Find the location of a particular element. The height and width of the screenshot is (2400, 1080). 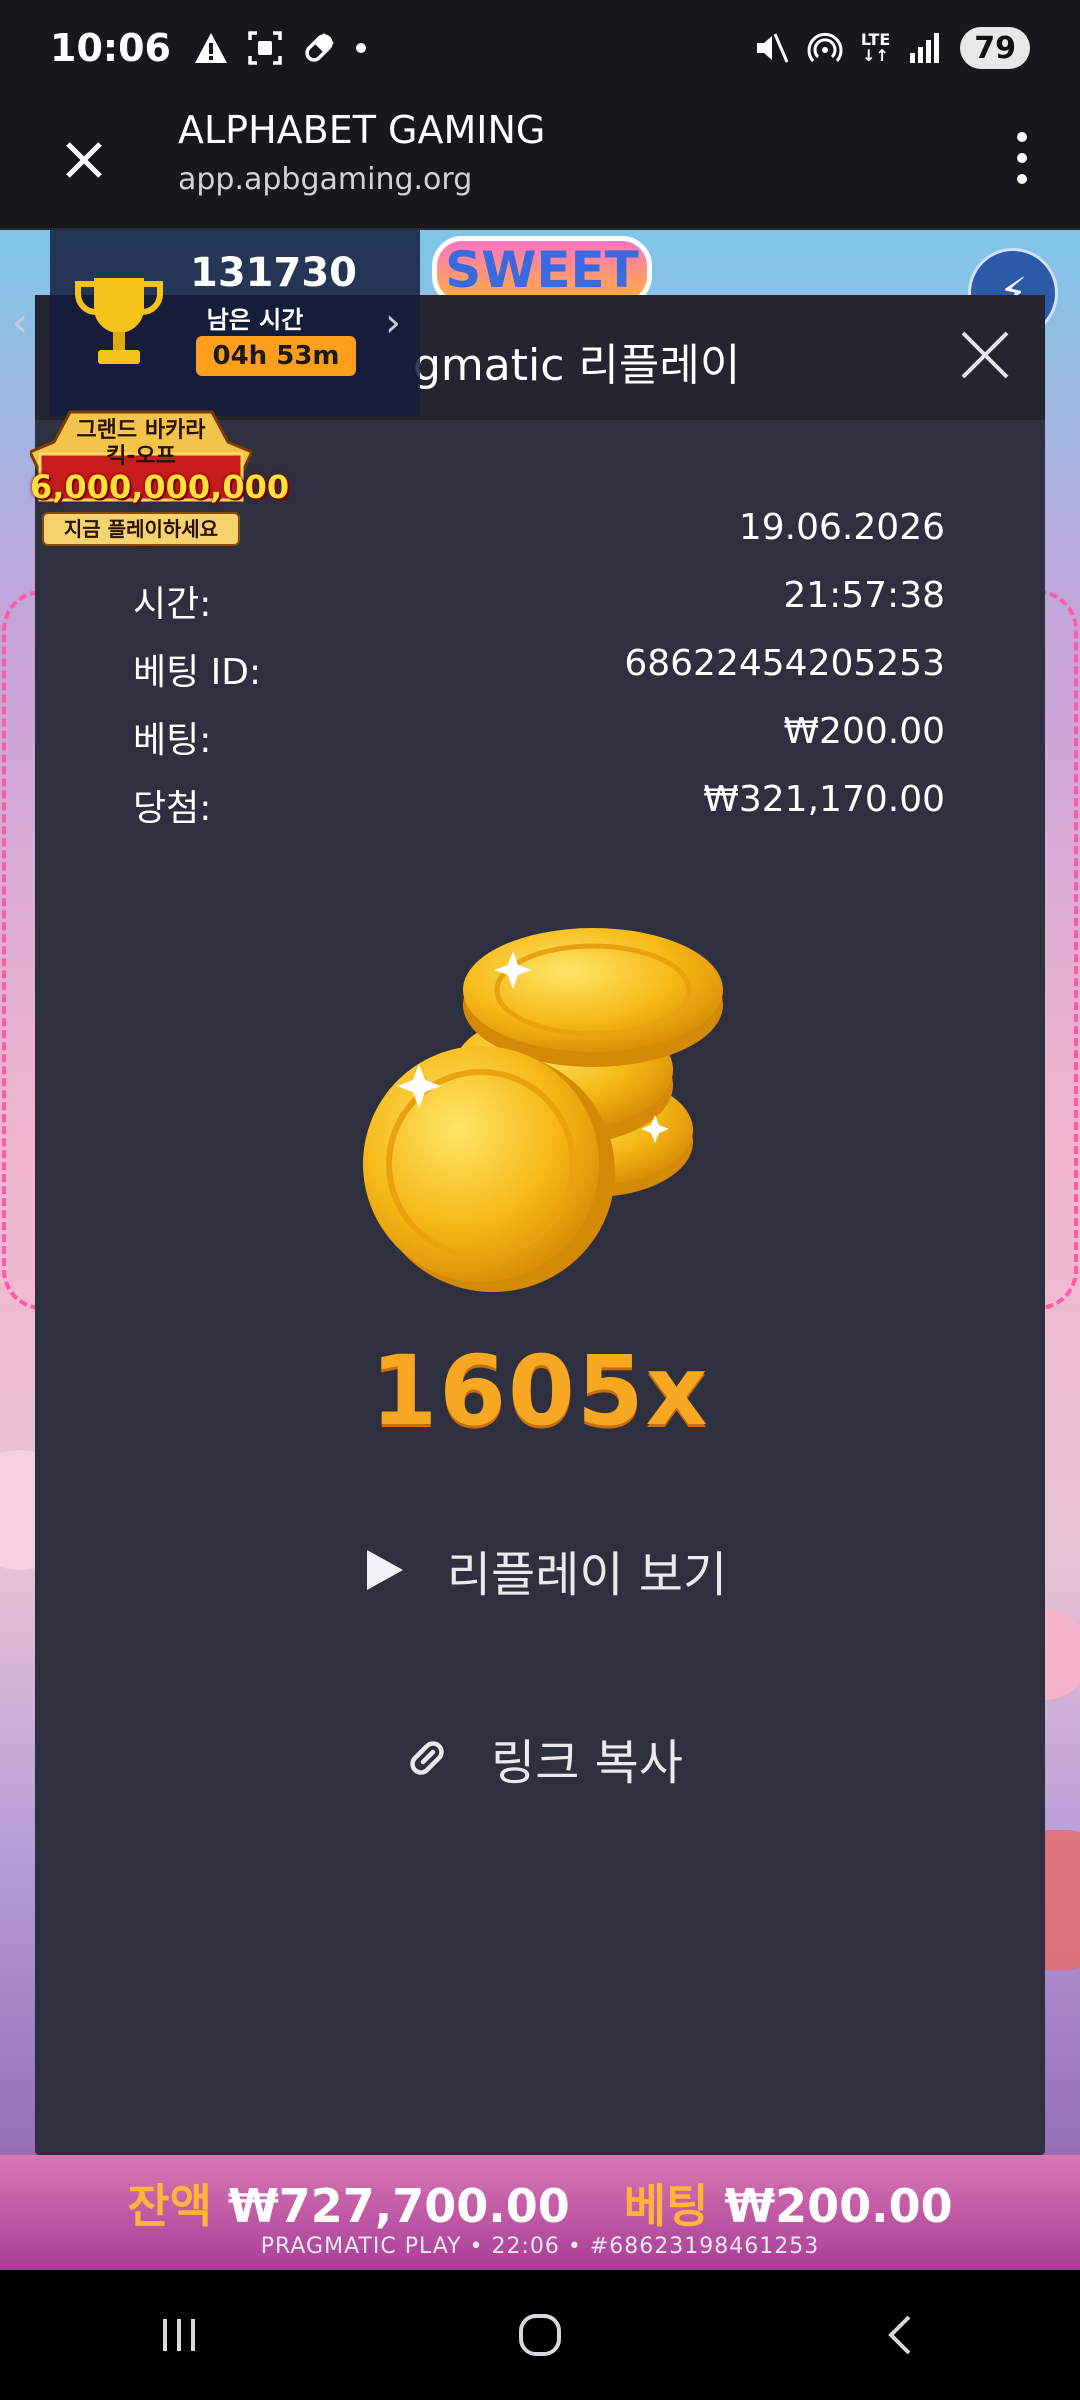

info-key: 베팅: is located at coordinates (172, 740).